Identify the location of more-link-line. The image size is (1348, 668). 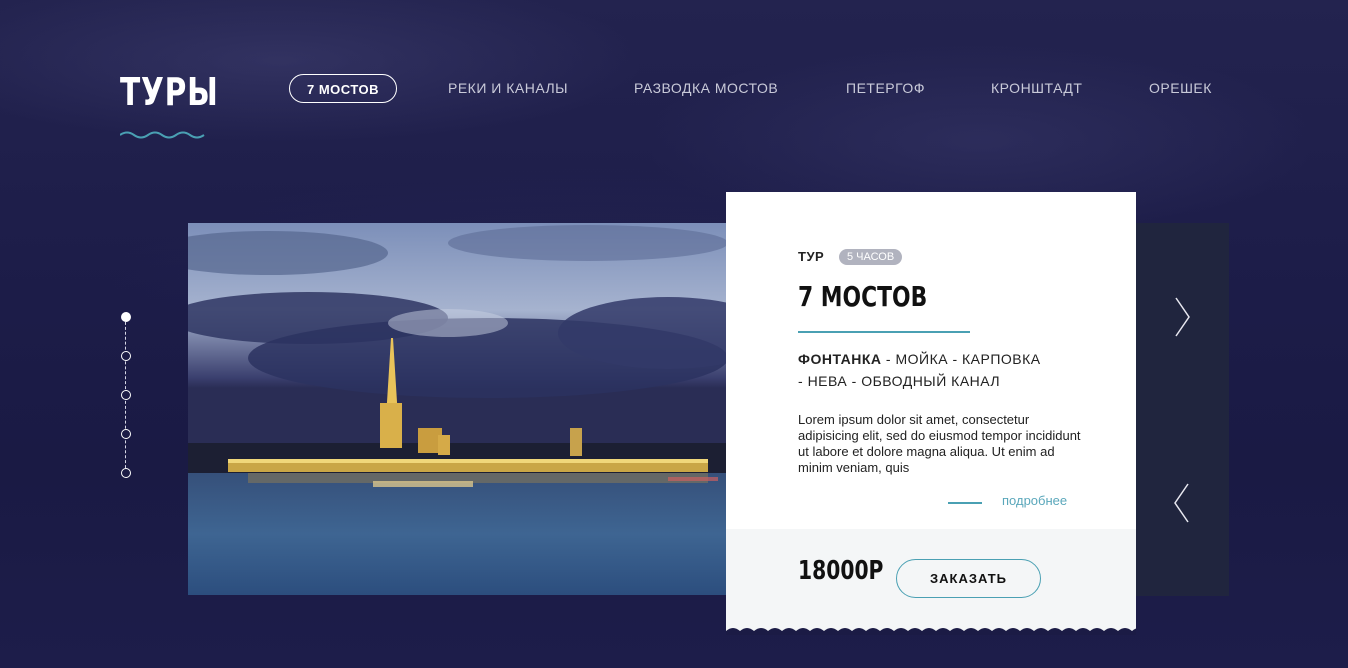
(965, 503).